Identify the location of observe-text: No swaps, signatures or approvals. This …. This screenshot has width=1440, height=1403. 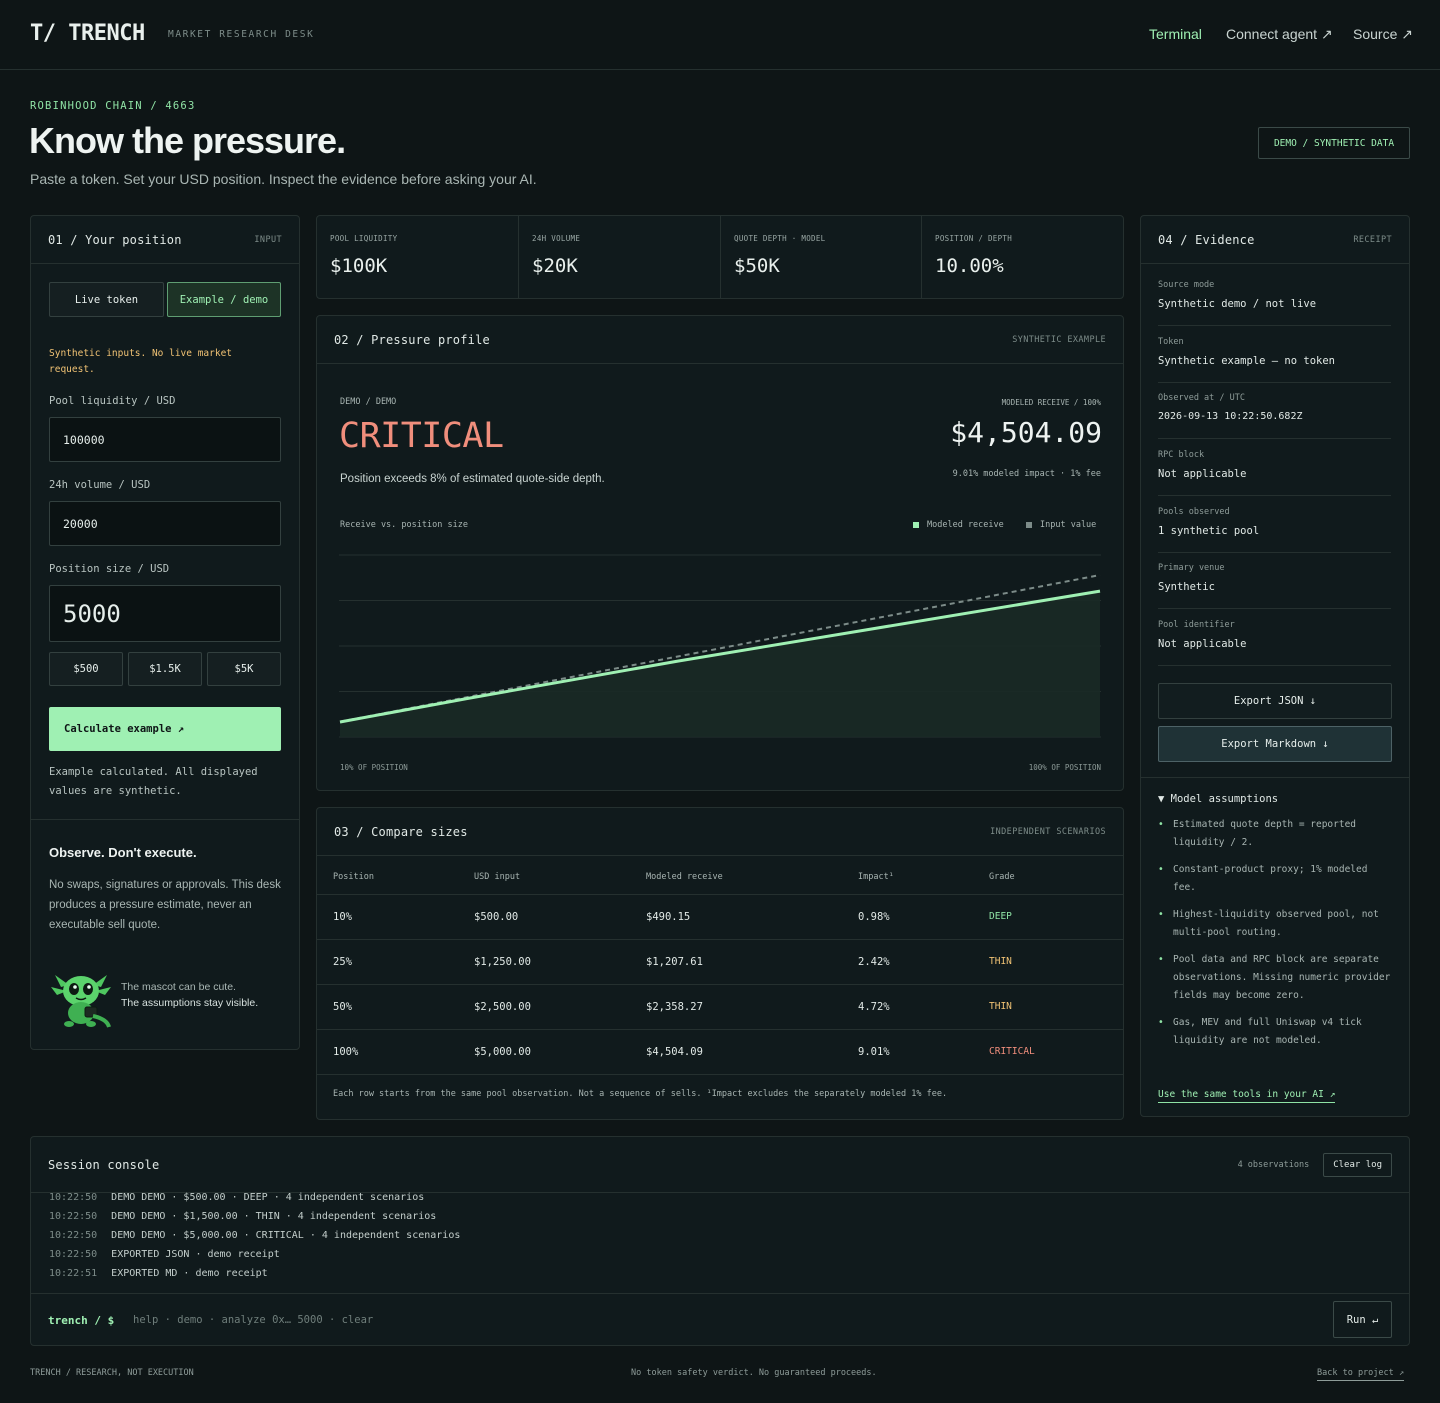
(165, 905).